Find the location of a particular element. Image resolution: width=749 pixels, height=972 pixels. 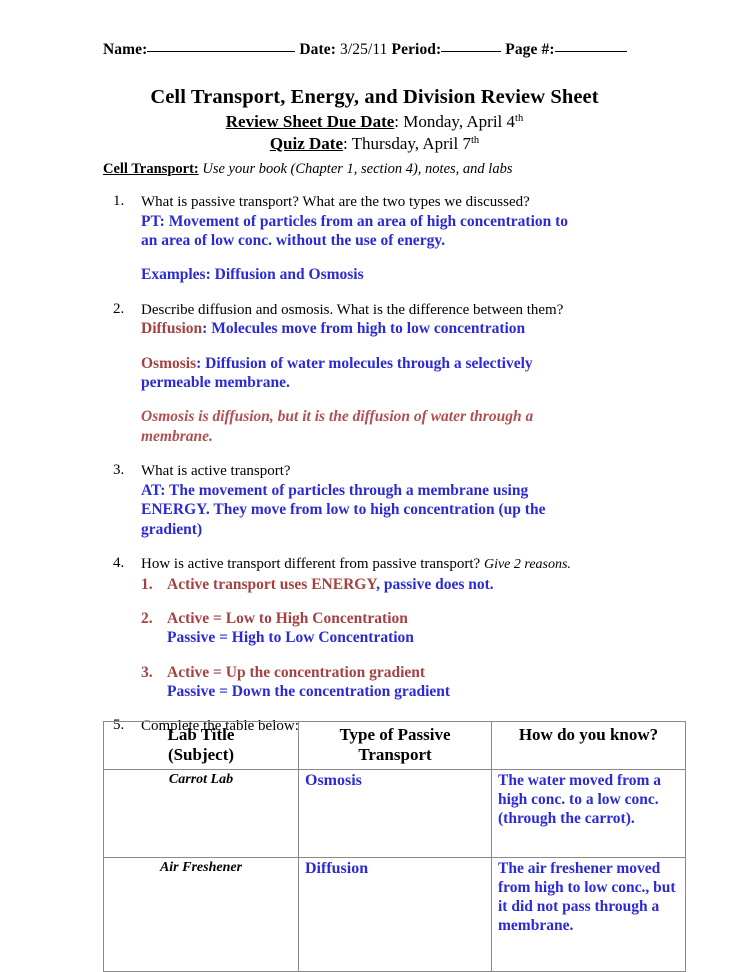

quiz-date-line: Quiz Date: Thursday, April 7th is located at coordinates (374, 144).